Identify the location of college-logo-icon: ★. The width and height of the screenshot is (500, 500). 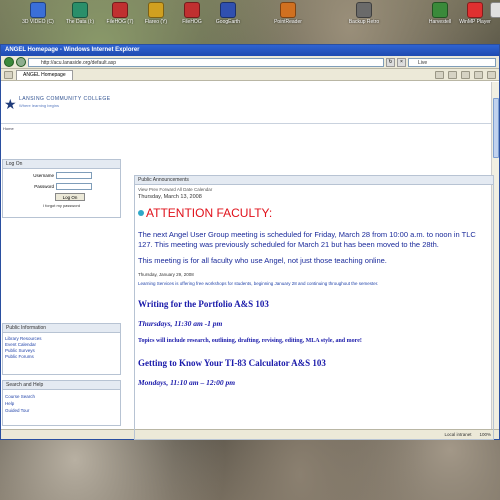
(10, 104).